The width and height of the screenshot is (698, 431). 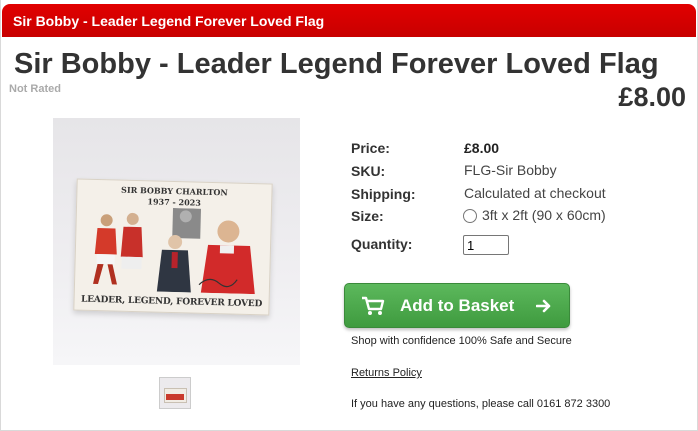 I want to click on cart-icon, so click(x=373, y=305).